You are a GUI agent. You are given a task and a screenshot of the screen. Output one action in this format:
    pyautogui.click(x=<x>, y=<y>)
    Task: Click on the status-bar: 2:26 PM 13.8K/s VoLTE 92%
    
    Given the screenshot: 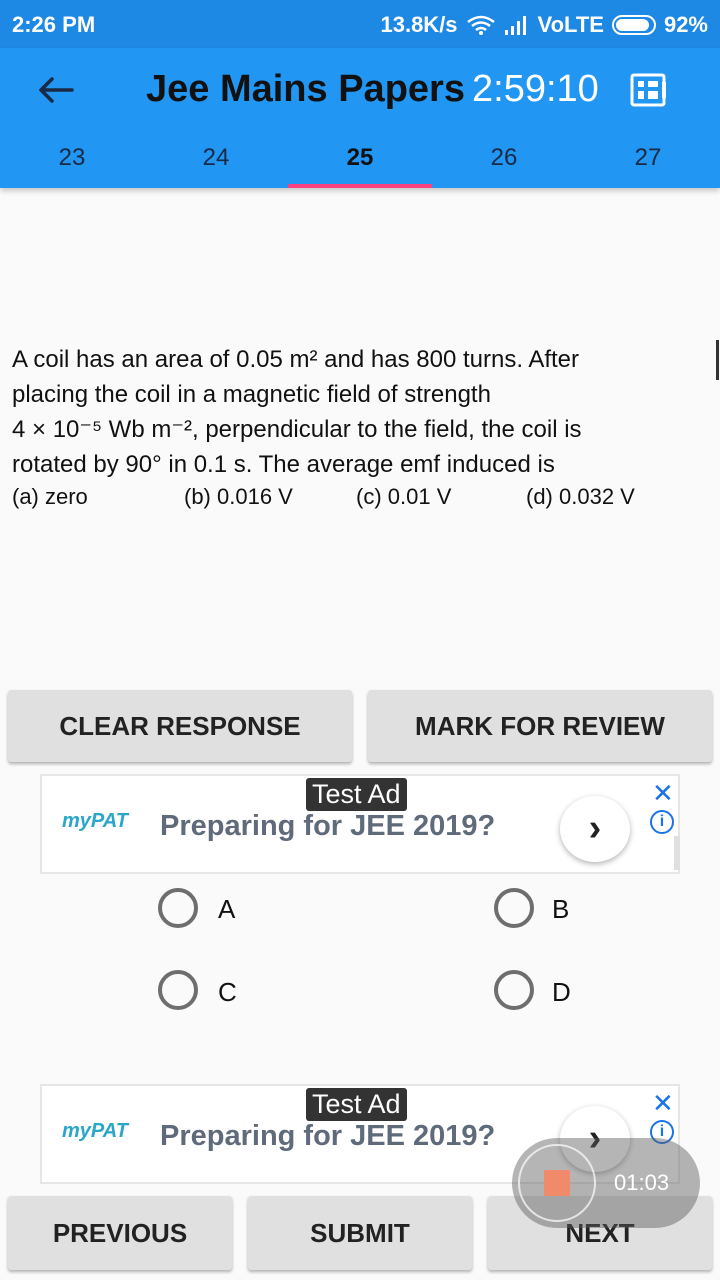 What is the action you would take?
    pyautogui.click(x=360, y=24)
    